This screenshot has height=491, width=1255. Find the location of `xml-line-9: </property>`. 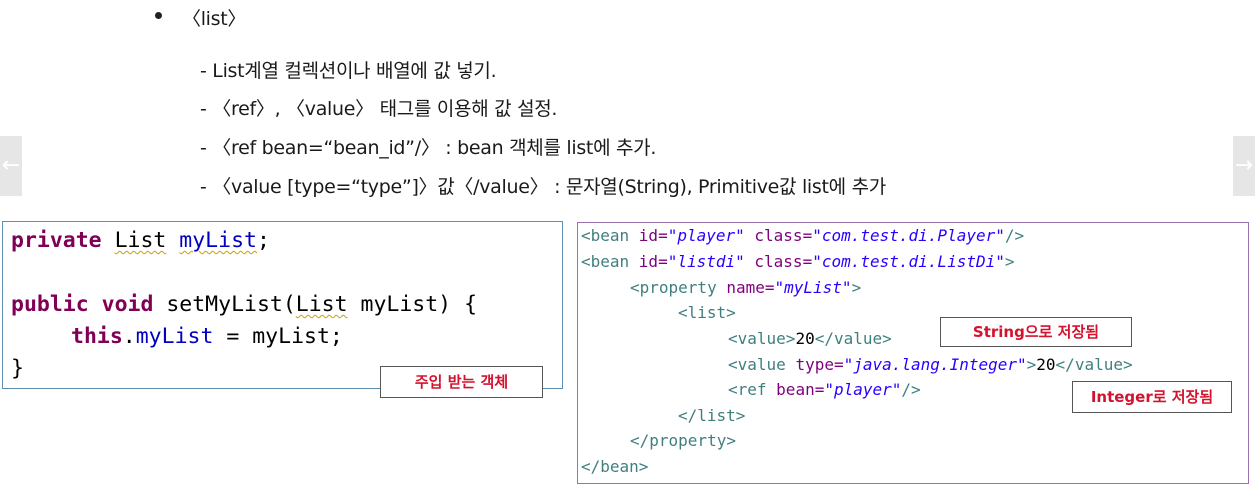

xml-line-9: </property> is located at coordinates (683, 440).